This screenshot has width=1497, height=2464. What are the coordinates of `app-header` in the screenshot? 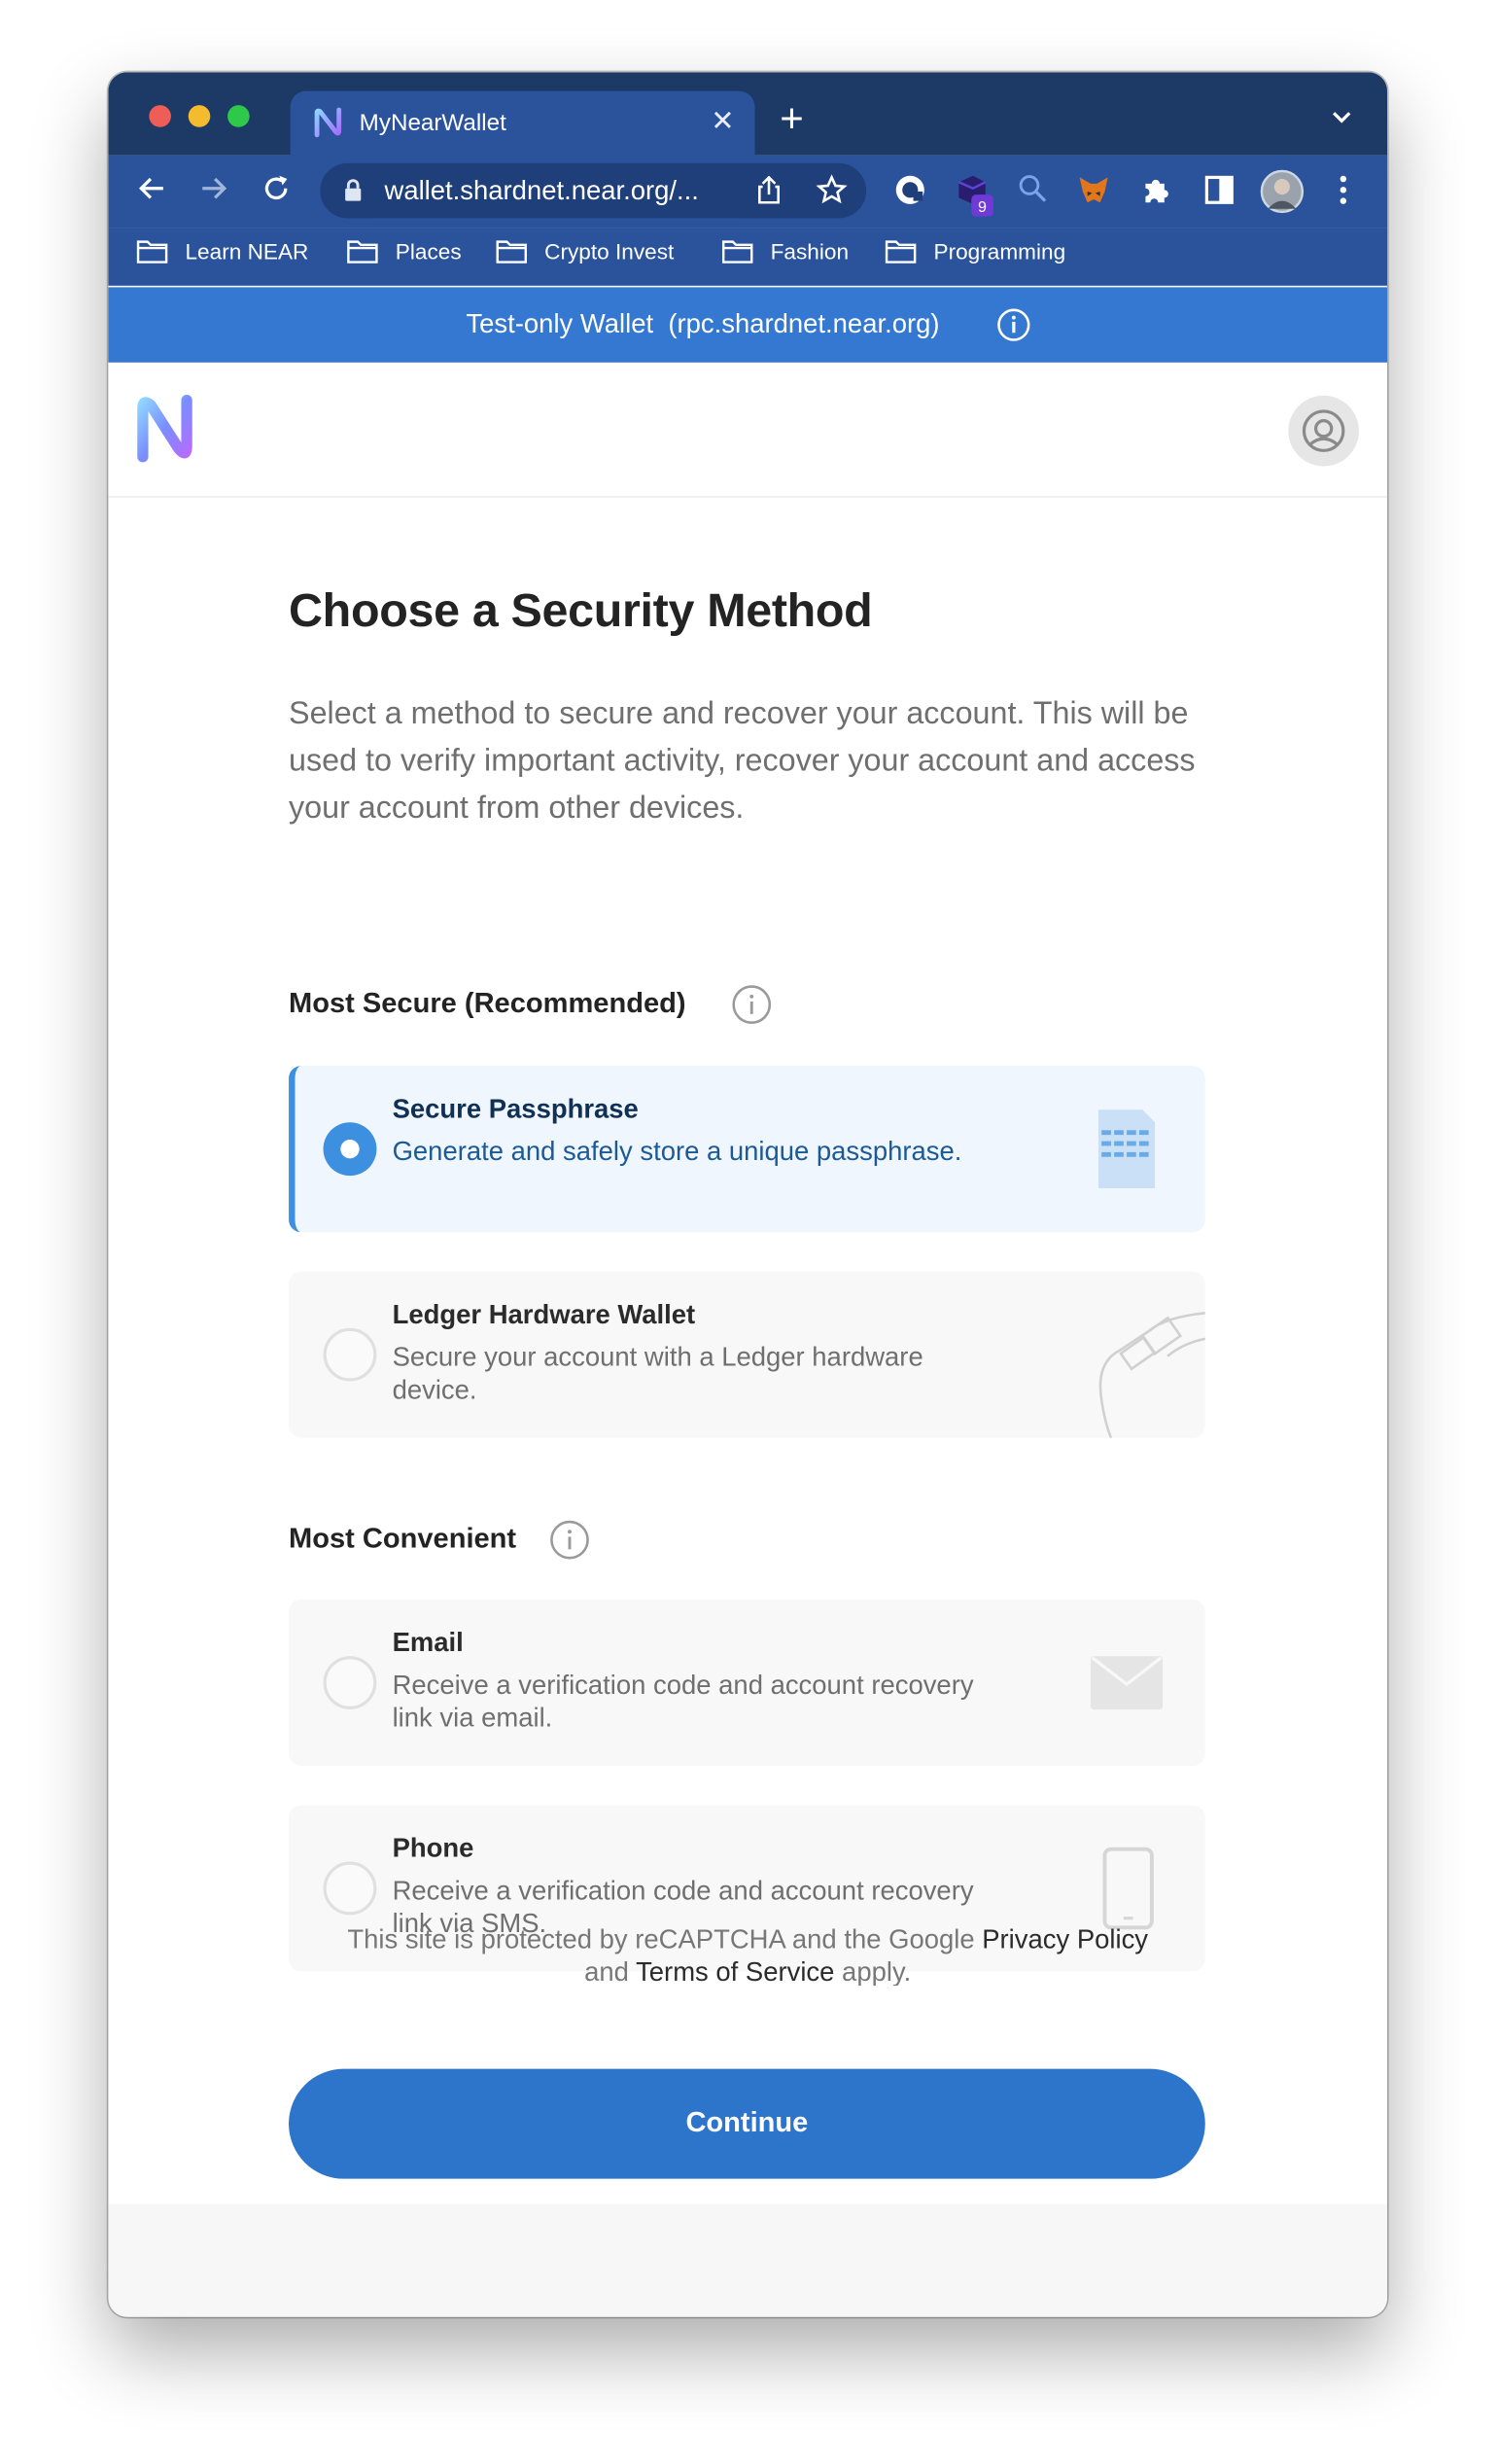 It's located at (748, 430).